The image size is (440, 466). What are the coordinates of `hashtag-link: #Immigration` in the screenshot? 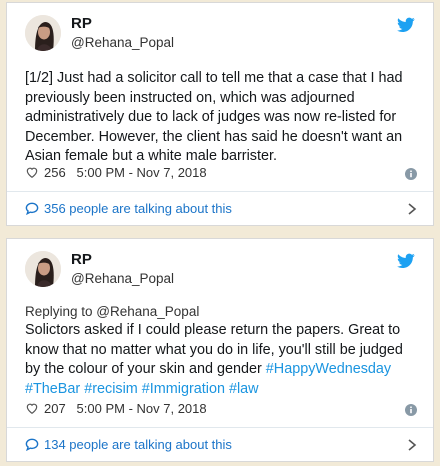 It's located at (183, 389).